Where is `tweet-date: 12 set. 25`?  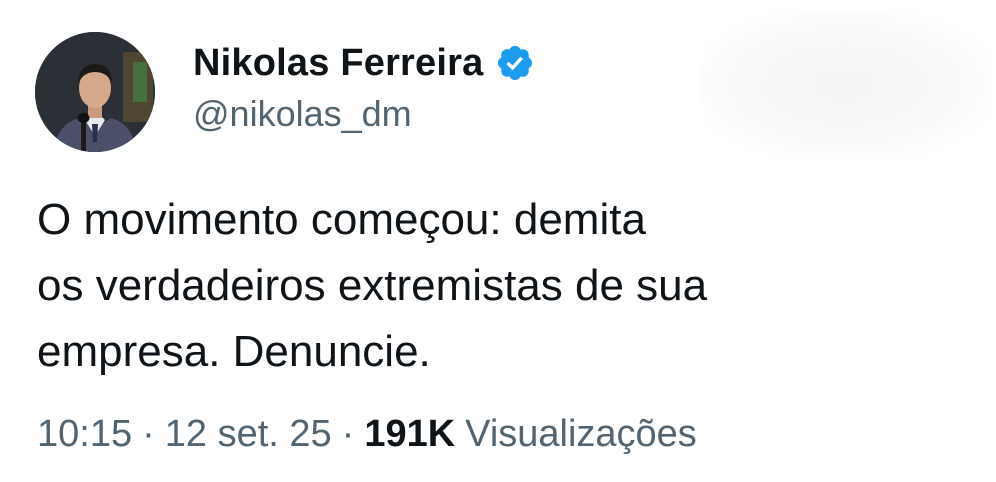 tweet-date: 12 set. 25 is located at coordinates (248, 434).